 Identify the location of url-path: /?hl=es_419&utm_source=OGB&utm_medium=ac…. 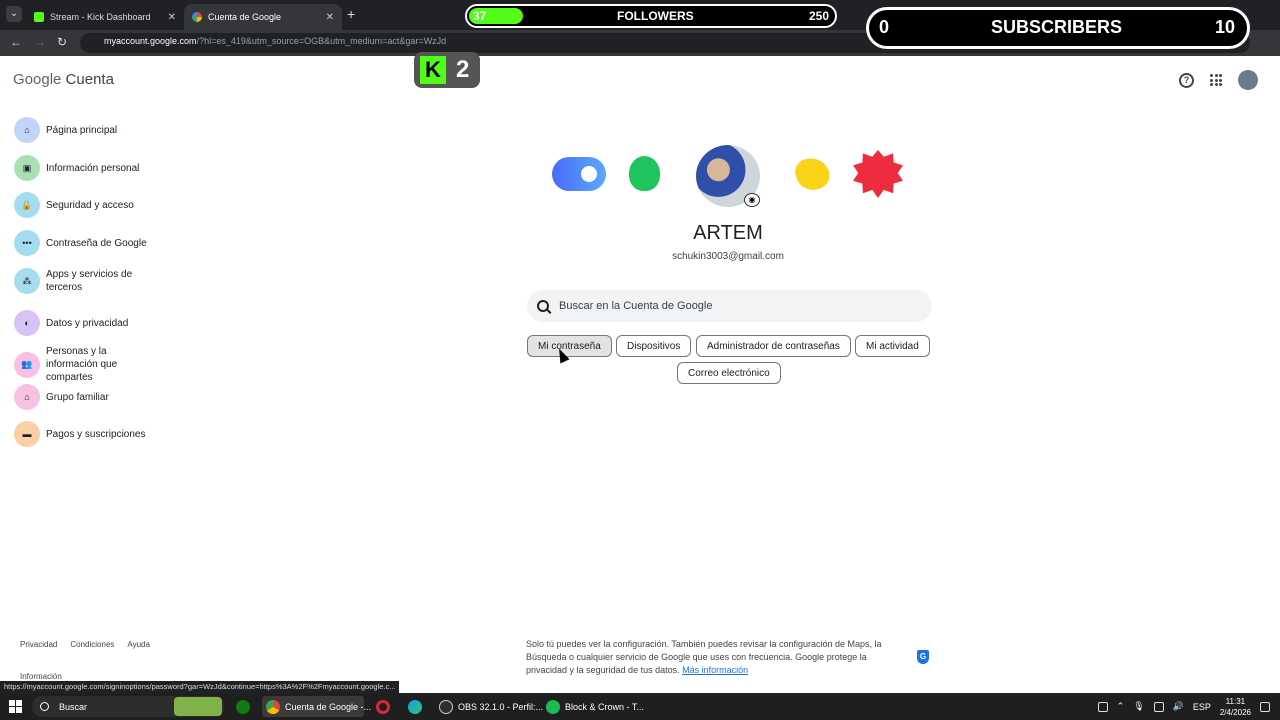
(321, 41).